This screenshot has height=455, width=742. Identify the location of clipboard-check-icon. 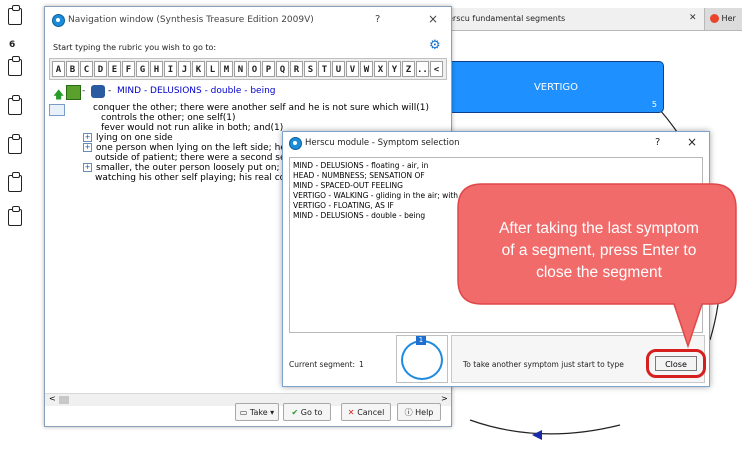
(15, 15).